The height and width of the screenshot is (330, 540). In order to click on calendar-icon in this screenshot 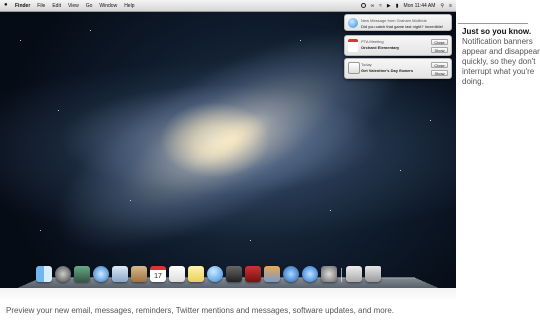, I will do `click(353, 45)`.